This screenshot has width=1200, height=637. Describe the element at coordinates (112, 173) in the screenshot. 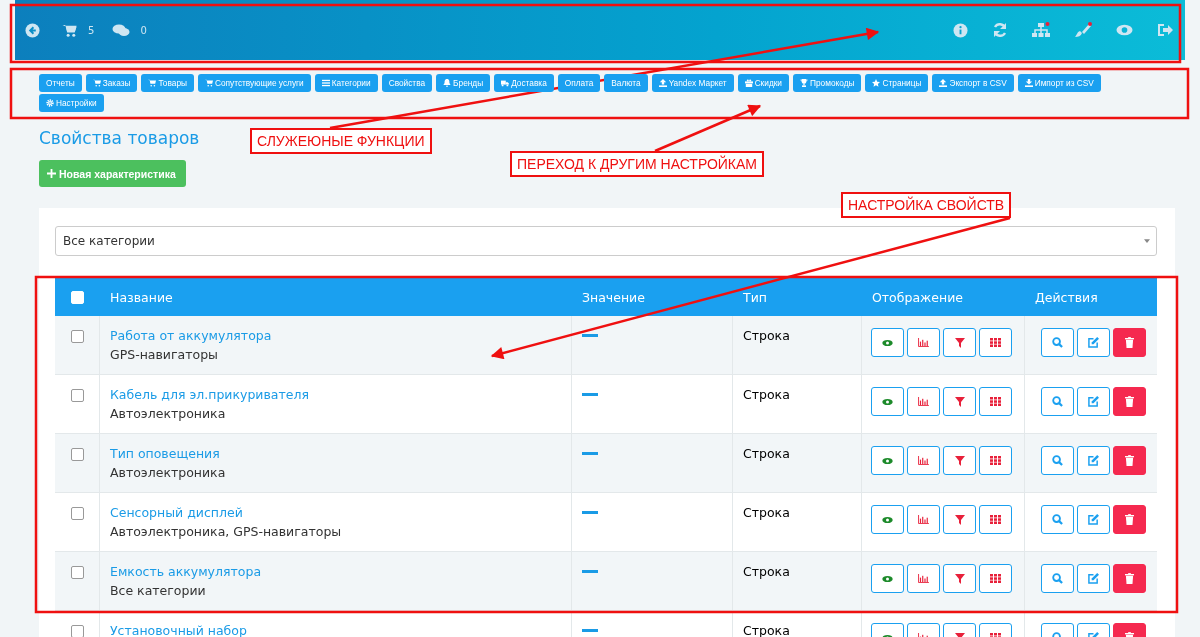

I see `new-property-button: Новая характеристика` at that location.